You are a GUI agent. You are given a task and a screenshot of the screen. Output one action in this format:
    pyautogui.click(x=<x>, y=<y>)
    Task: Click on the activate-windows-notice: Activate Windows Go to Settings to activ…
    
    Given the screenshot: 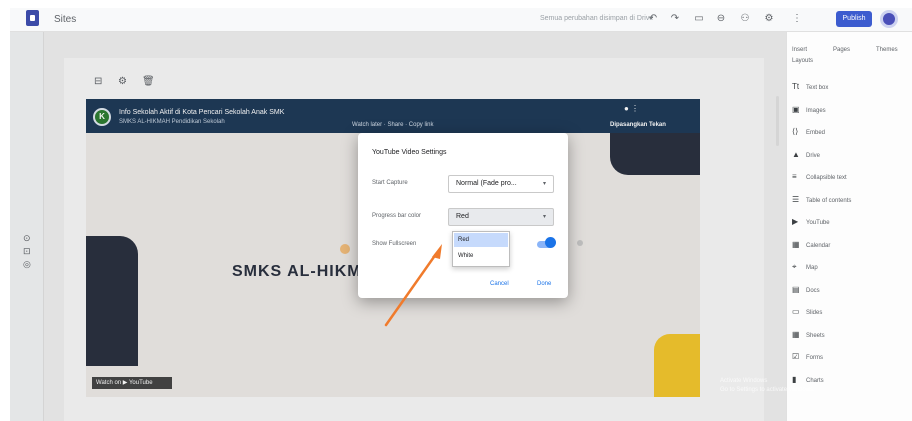 What is the action you would take?
    pyautogui.click(x=767, y=386)
    